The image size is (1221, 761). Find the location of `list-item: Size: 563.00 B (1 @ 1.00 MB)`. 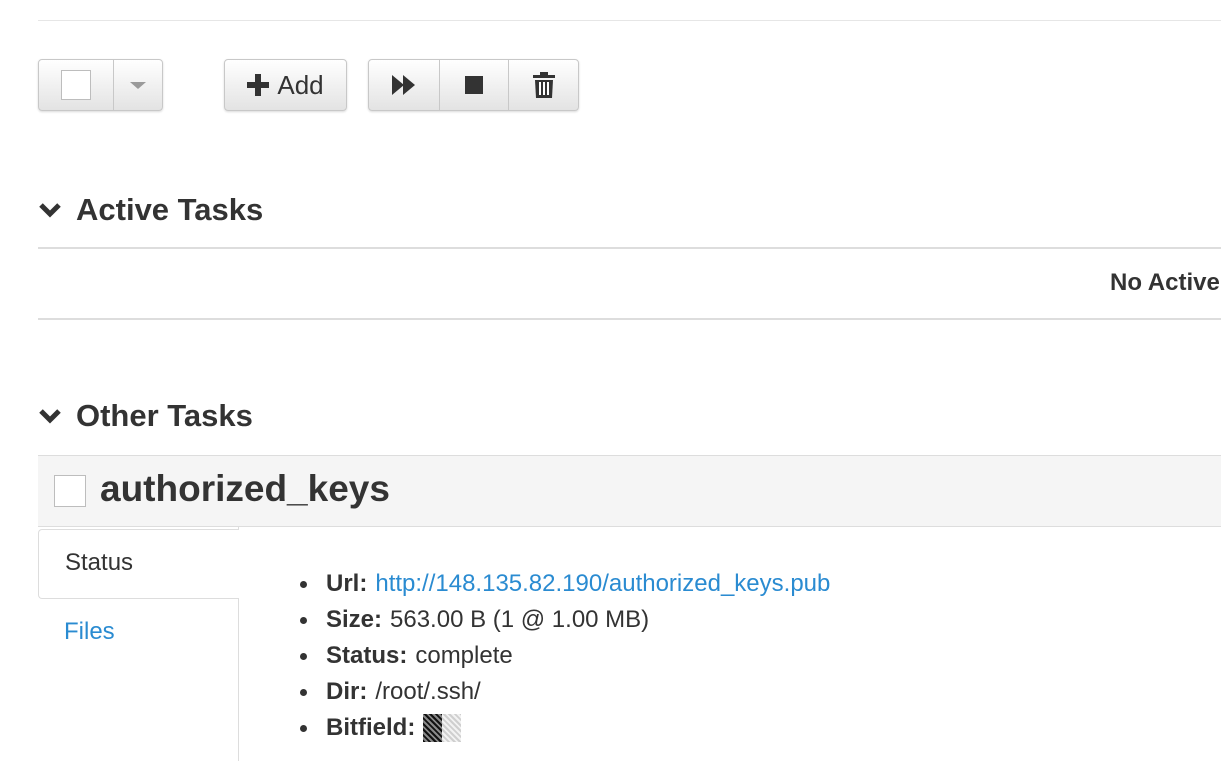

list-item: Size: 563.00 B (1 @ 1.00 MB) is located at coordinates (565, 620).